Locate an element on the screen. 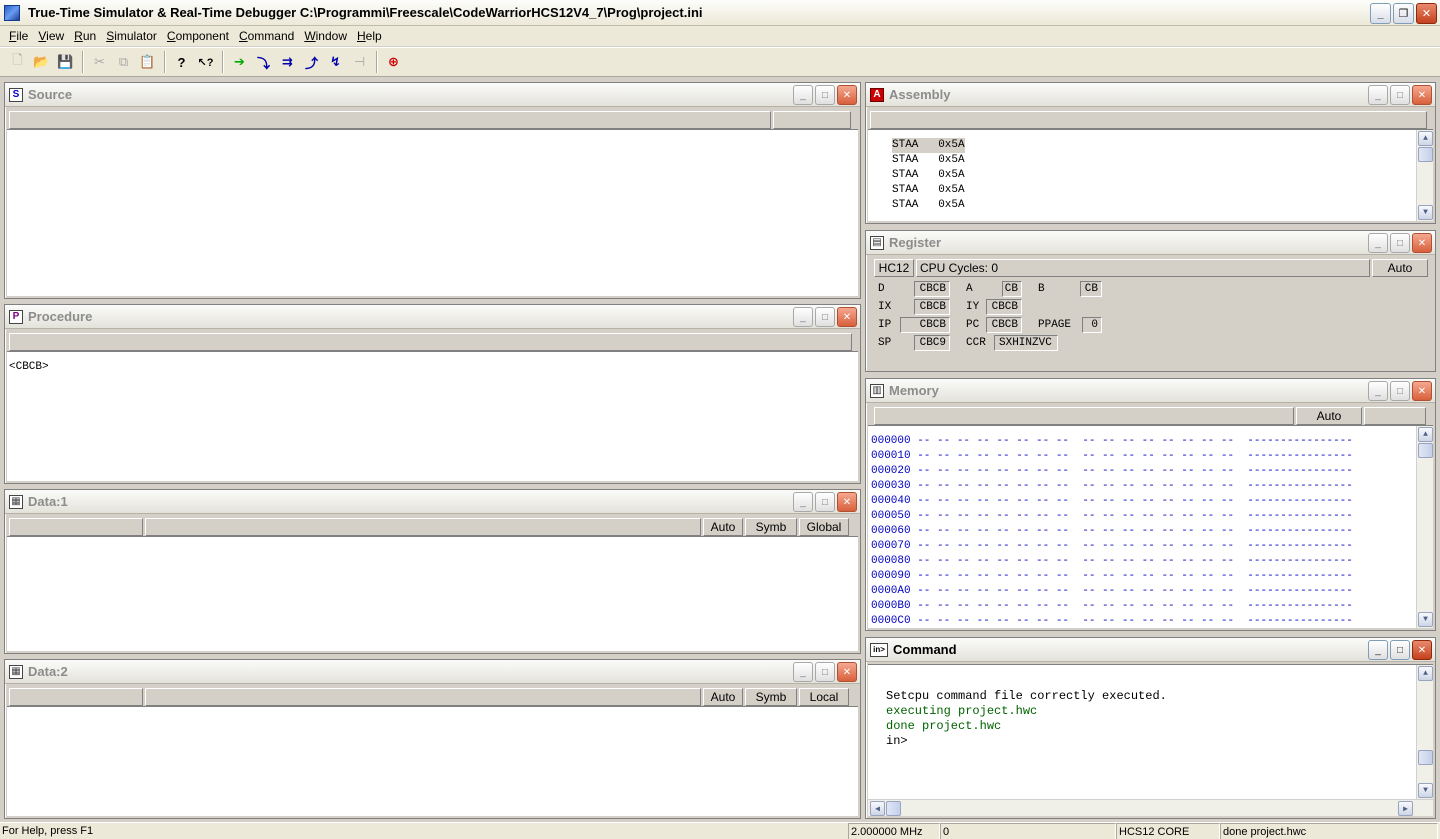 This screenshot has height=839, width=1440. data2-scope-button: Local is located at coordinates (824, 697).